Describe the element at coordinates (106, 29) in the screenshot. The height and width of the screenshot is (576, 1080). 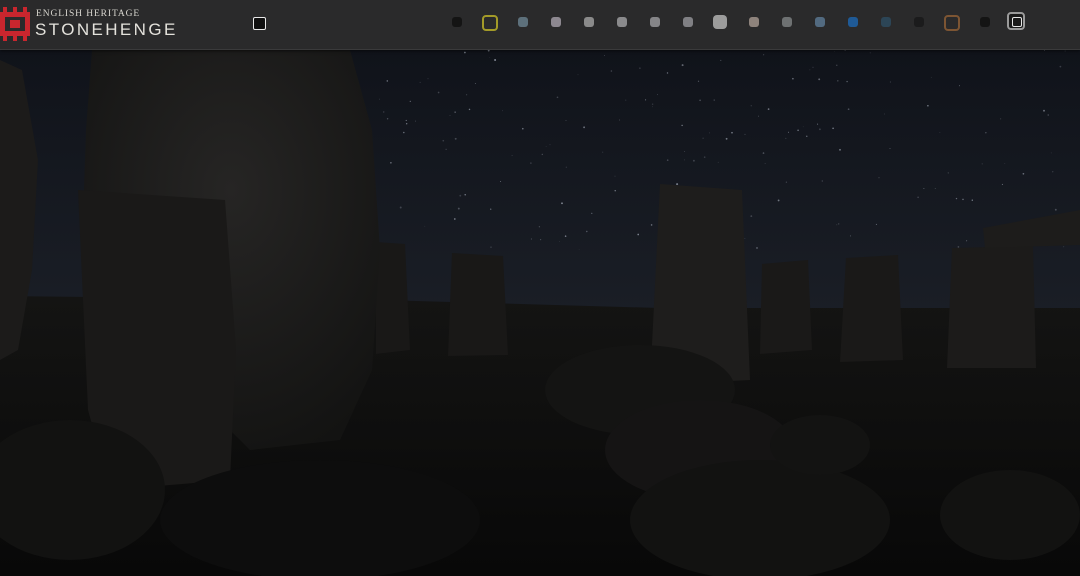
I see `brand-site-title: STONEHENGE` at that location.